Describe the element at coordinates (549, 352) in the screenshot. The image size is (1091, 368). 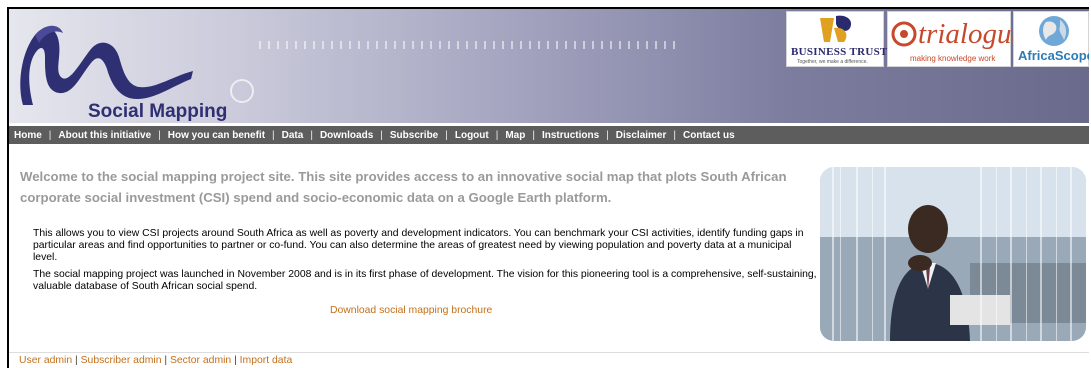
I see `footer-divider` at that location.